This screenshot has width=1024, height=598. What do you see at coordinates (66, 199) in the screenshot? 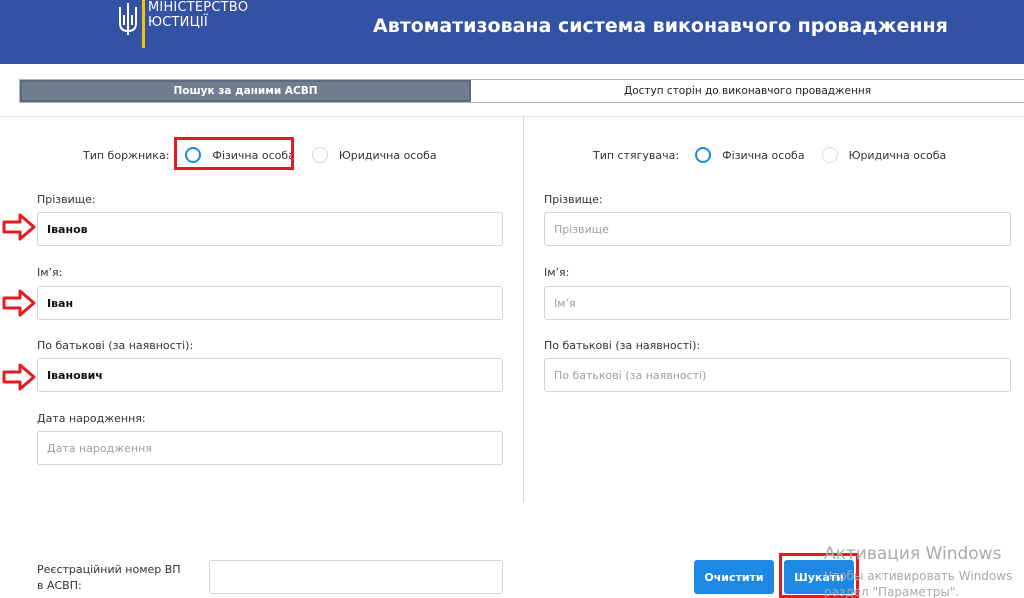
I see `debtor-surname-label: Прізвище:` at bounding box center [66, 199].